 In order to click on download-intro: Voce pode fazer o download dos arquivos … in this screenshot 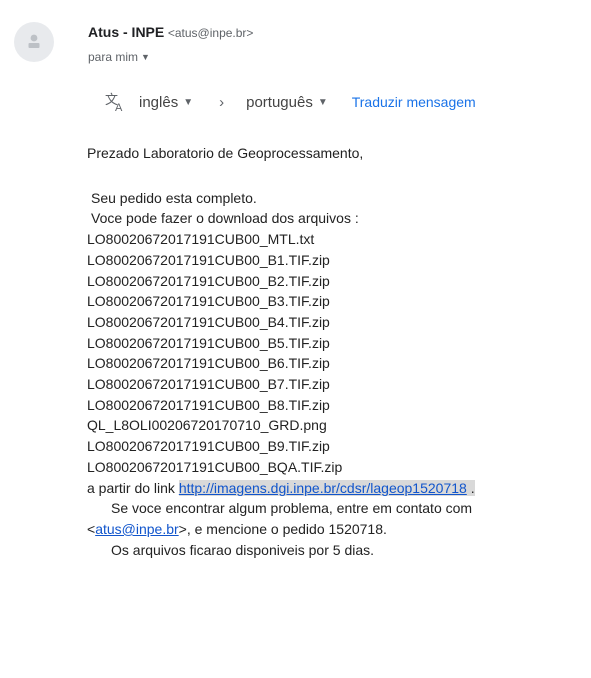, I will do `click(225, 218)`.